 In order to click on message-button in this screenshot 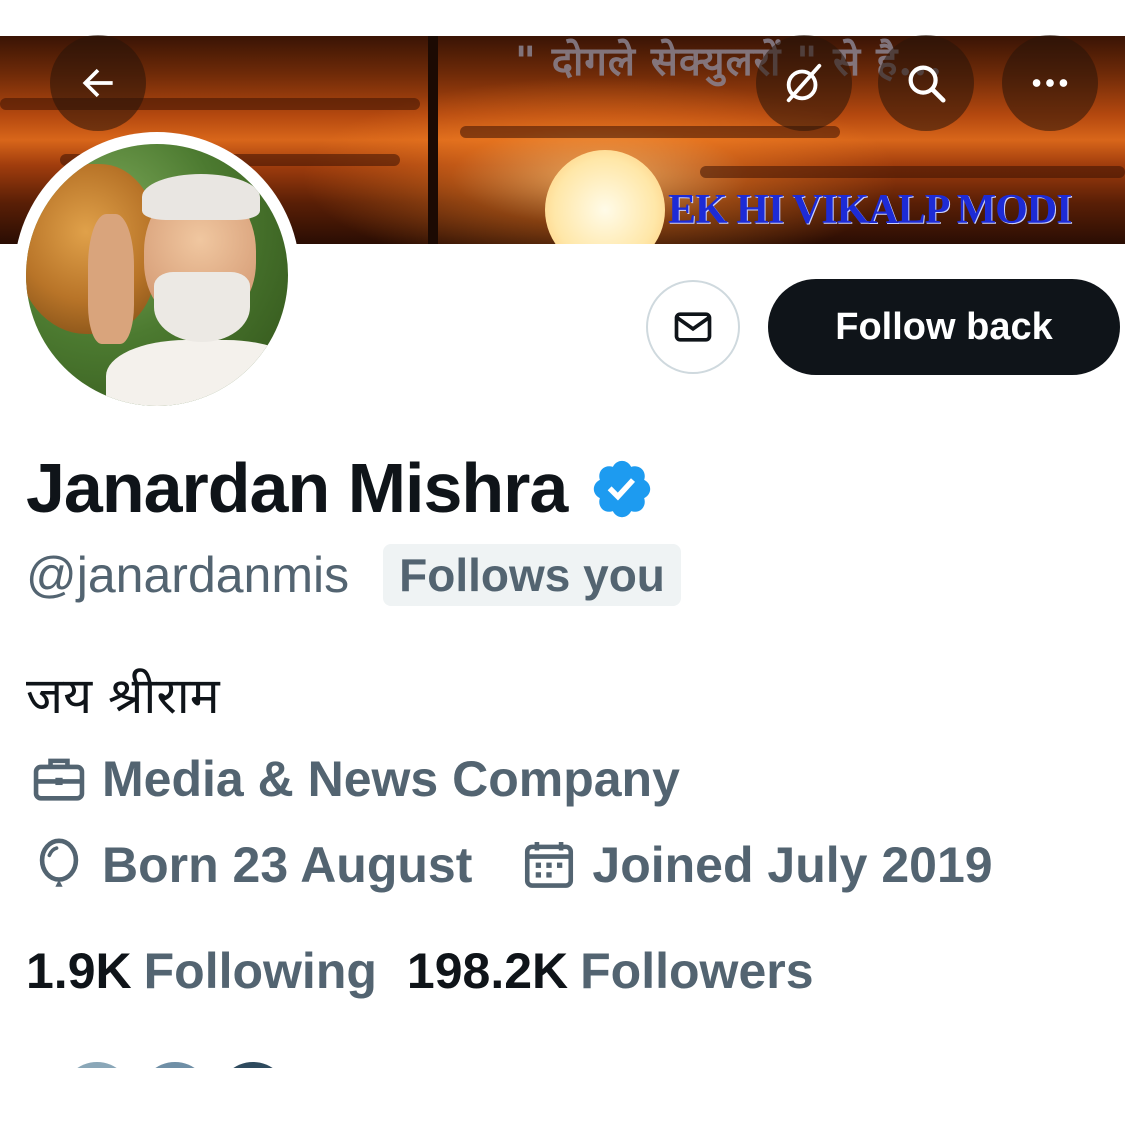, I will do `click(693, 327)`.